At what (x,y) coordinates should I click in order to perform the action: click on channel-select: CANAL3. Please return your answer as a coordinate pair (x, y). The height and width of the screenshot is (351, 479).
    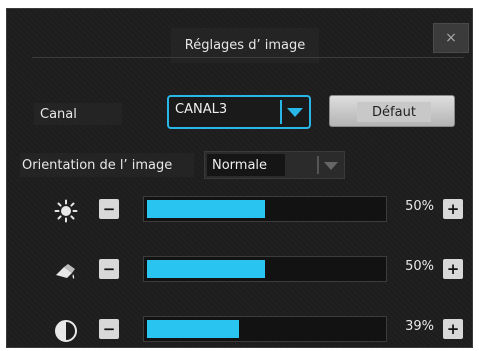
    Looking at the image, I should click on (239, 112).